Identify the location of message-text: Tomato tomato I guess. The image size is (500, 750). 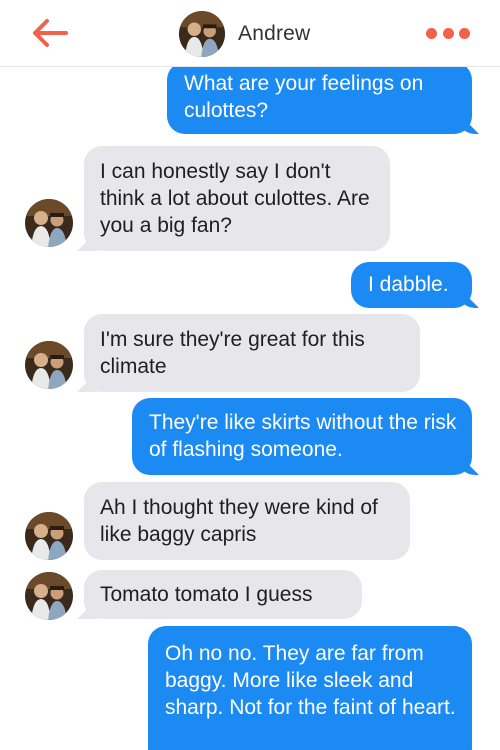
(206, 594).